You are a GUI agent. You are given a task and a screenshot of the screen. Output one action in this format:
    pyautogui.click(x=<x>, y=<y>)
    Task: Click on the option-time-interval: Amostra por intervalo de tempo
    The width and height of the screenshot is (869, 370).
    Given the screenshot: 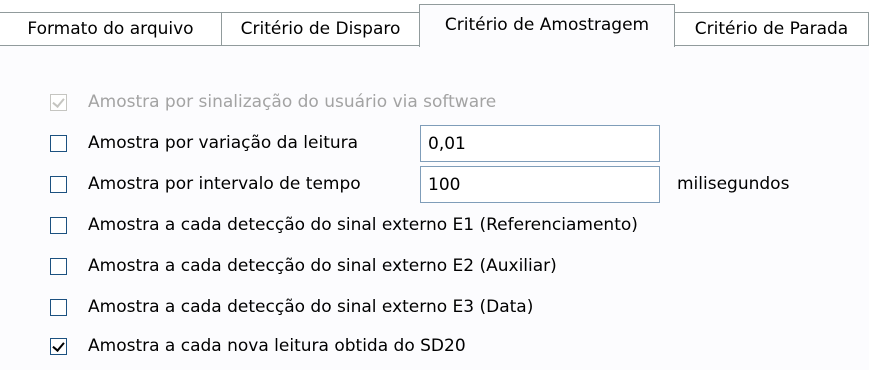 What is the action you would take?
    pyautogui.click(x=205, y=184)
    